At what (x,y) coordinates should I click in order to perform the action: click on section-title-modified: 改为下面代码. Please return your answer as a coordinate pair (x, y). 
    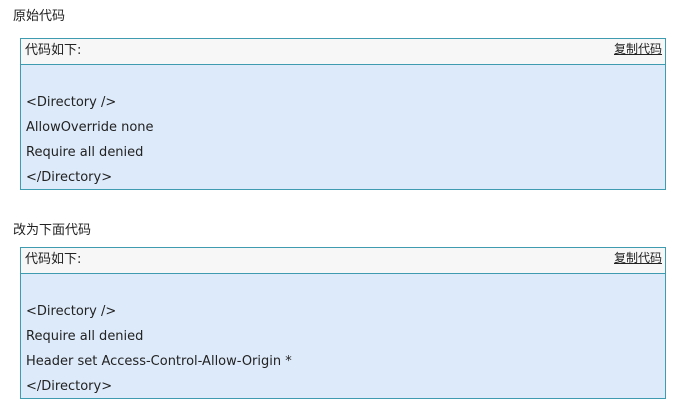
    Looking at the image, I should click on (52, 230).